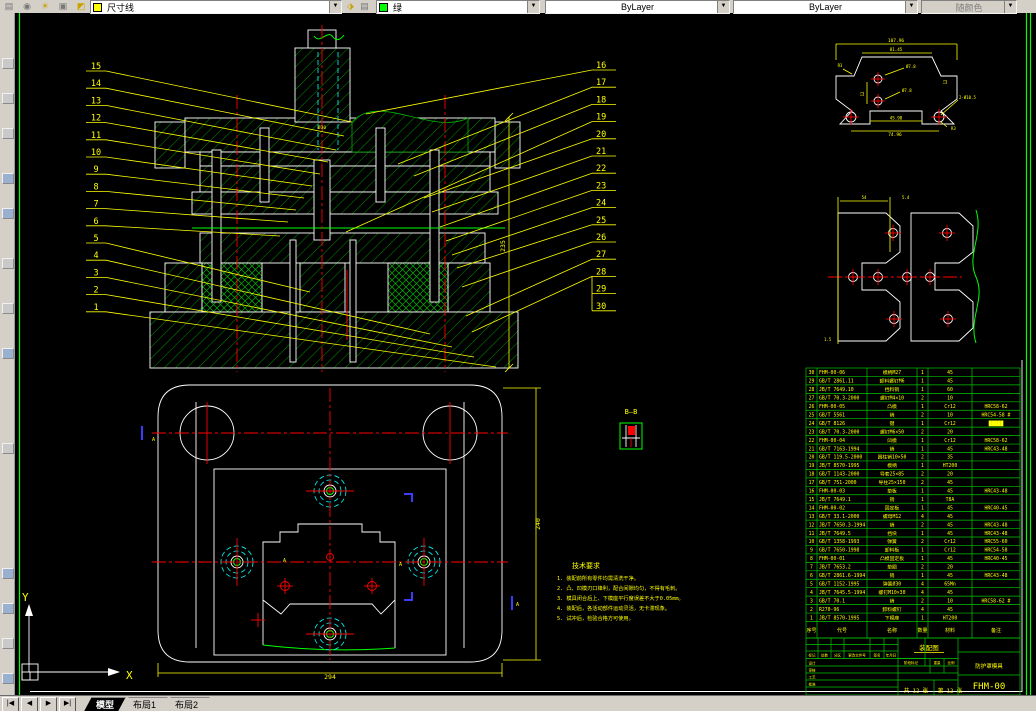 The width and height of the screenshot is (1036, 711). Describe the element at coordinates (892, 465) in the screenshot. I see `table-cell: 模柄` at that location.